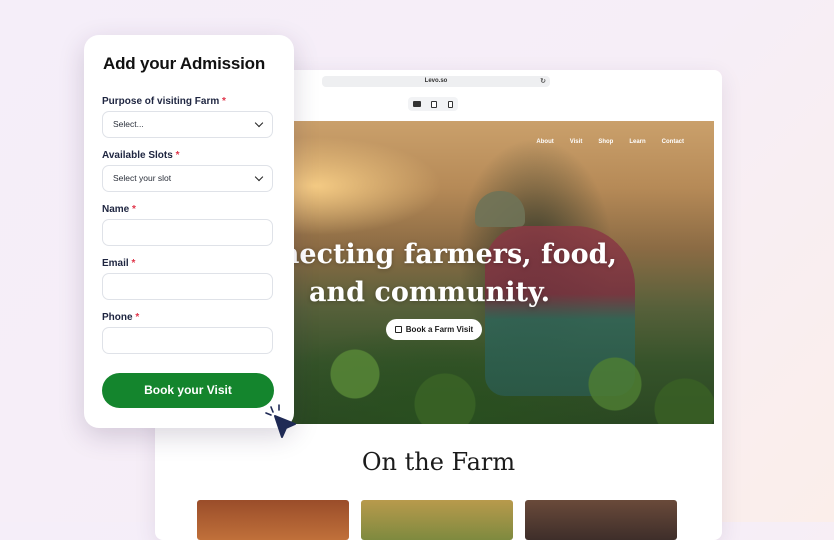 The height and width of the screenshot is (540, 834). What do you see at coordinates (637, 142) in the screenshot?
I see `nav-learn: Learn` at bounding box center [637, 142].